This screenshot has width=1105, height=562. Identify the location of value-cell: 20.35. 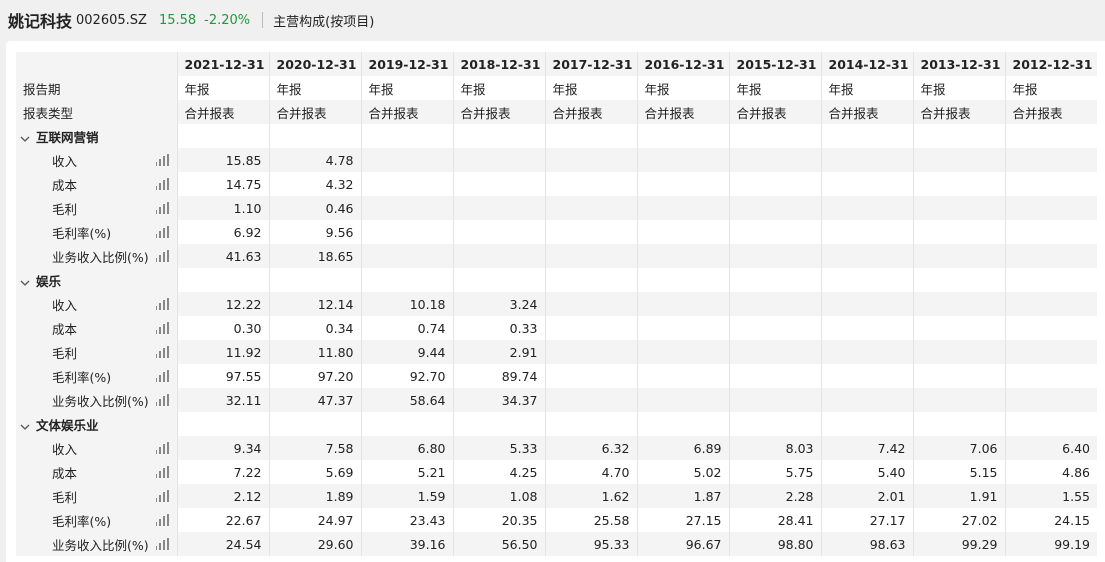
(498, 520).